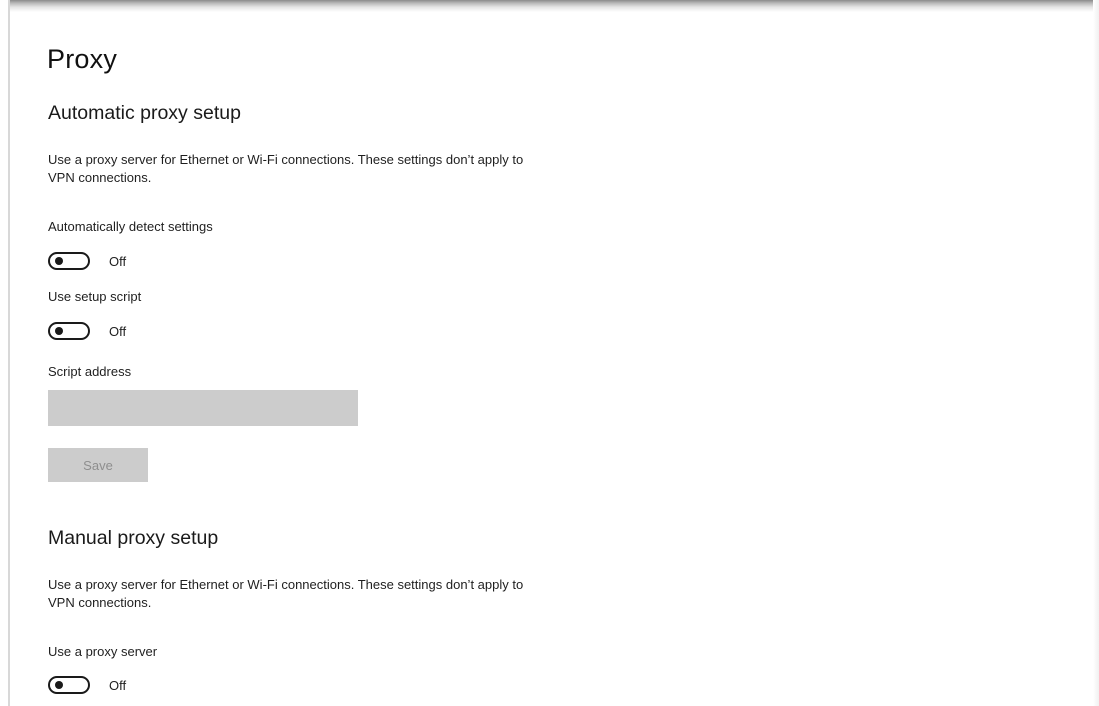  I want to click on window-top-shadow, so click(549, 6).